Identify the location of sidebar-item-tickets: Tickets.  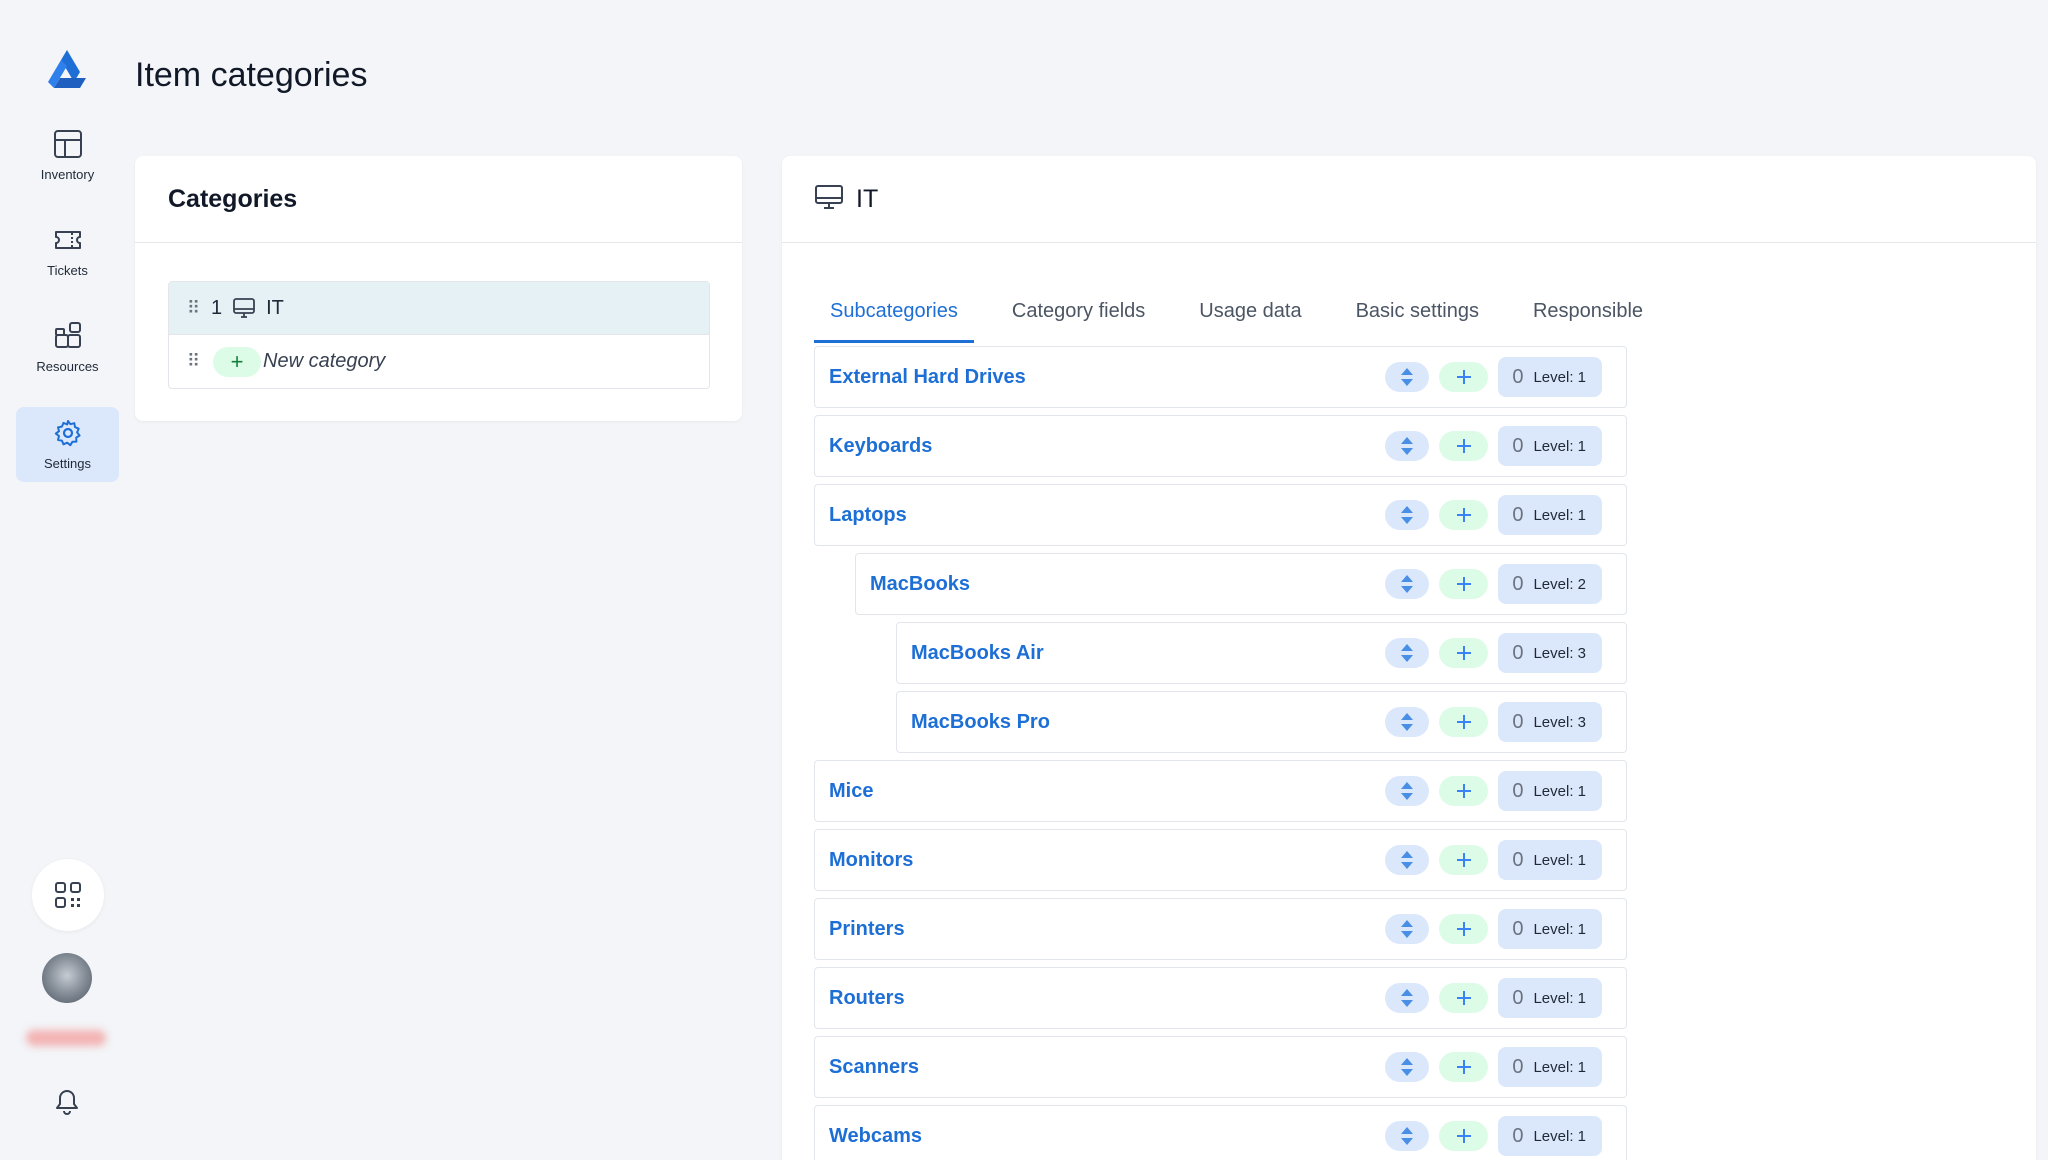
(67, 251).